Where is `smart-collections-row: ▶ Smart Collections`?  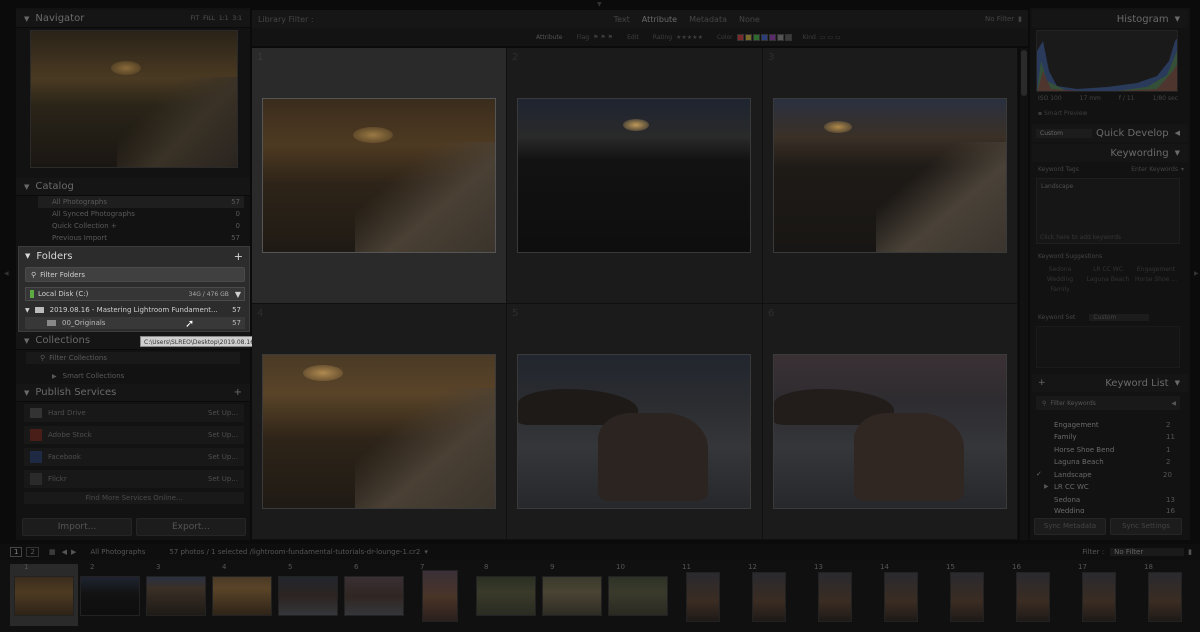
smart-collections-row: ▶ Smart Collections is located at coordinates (141, 376).